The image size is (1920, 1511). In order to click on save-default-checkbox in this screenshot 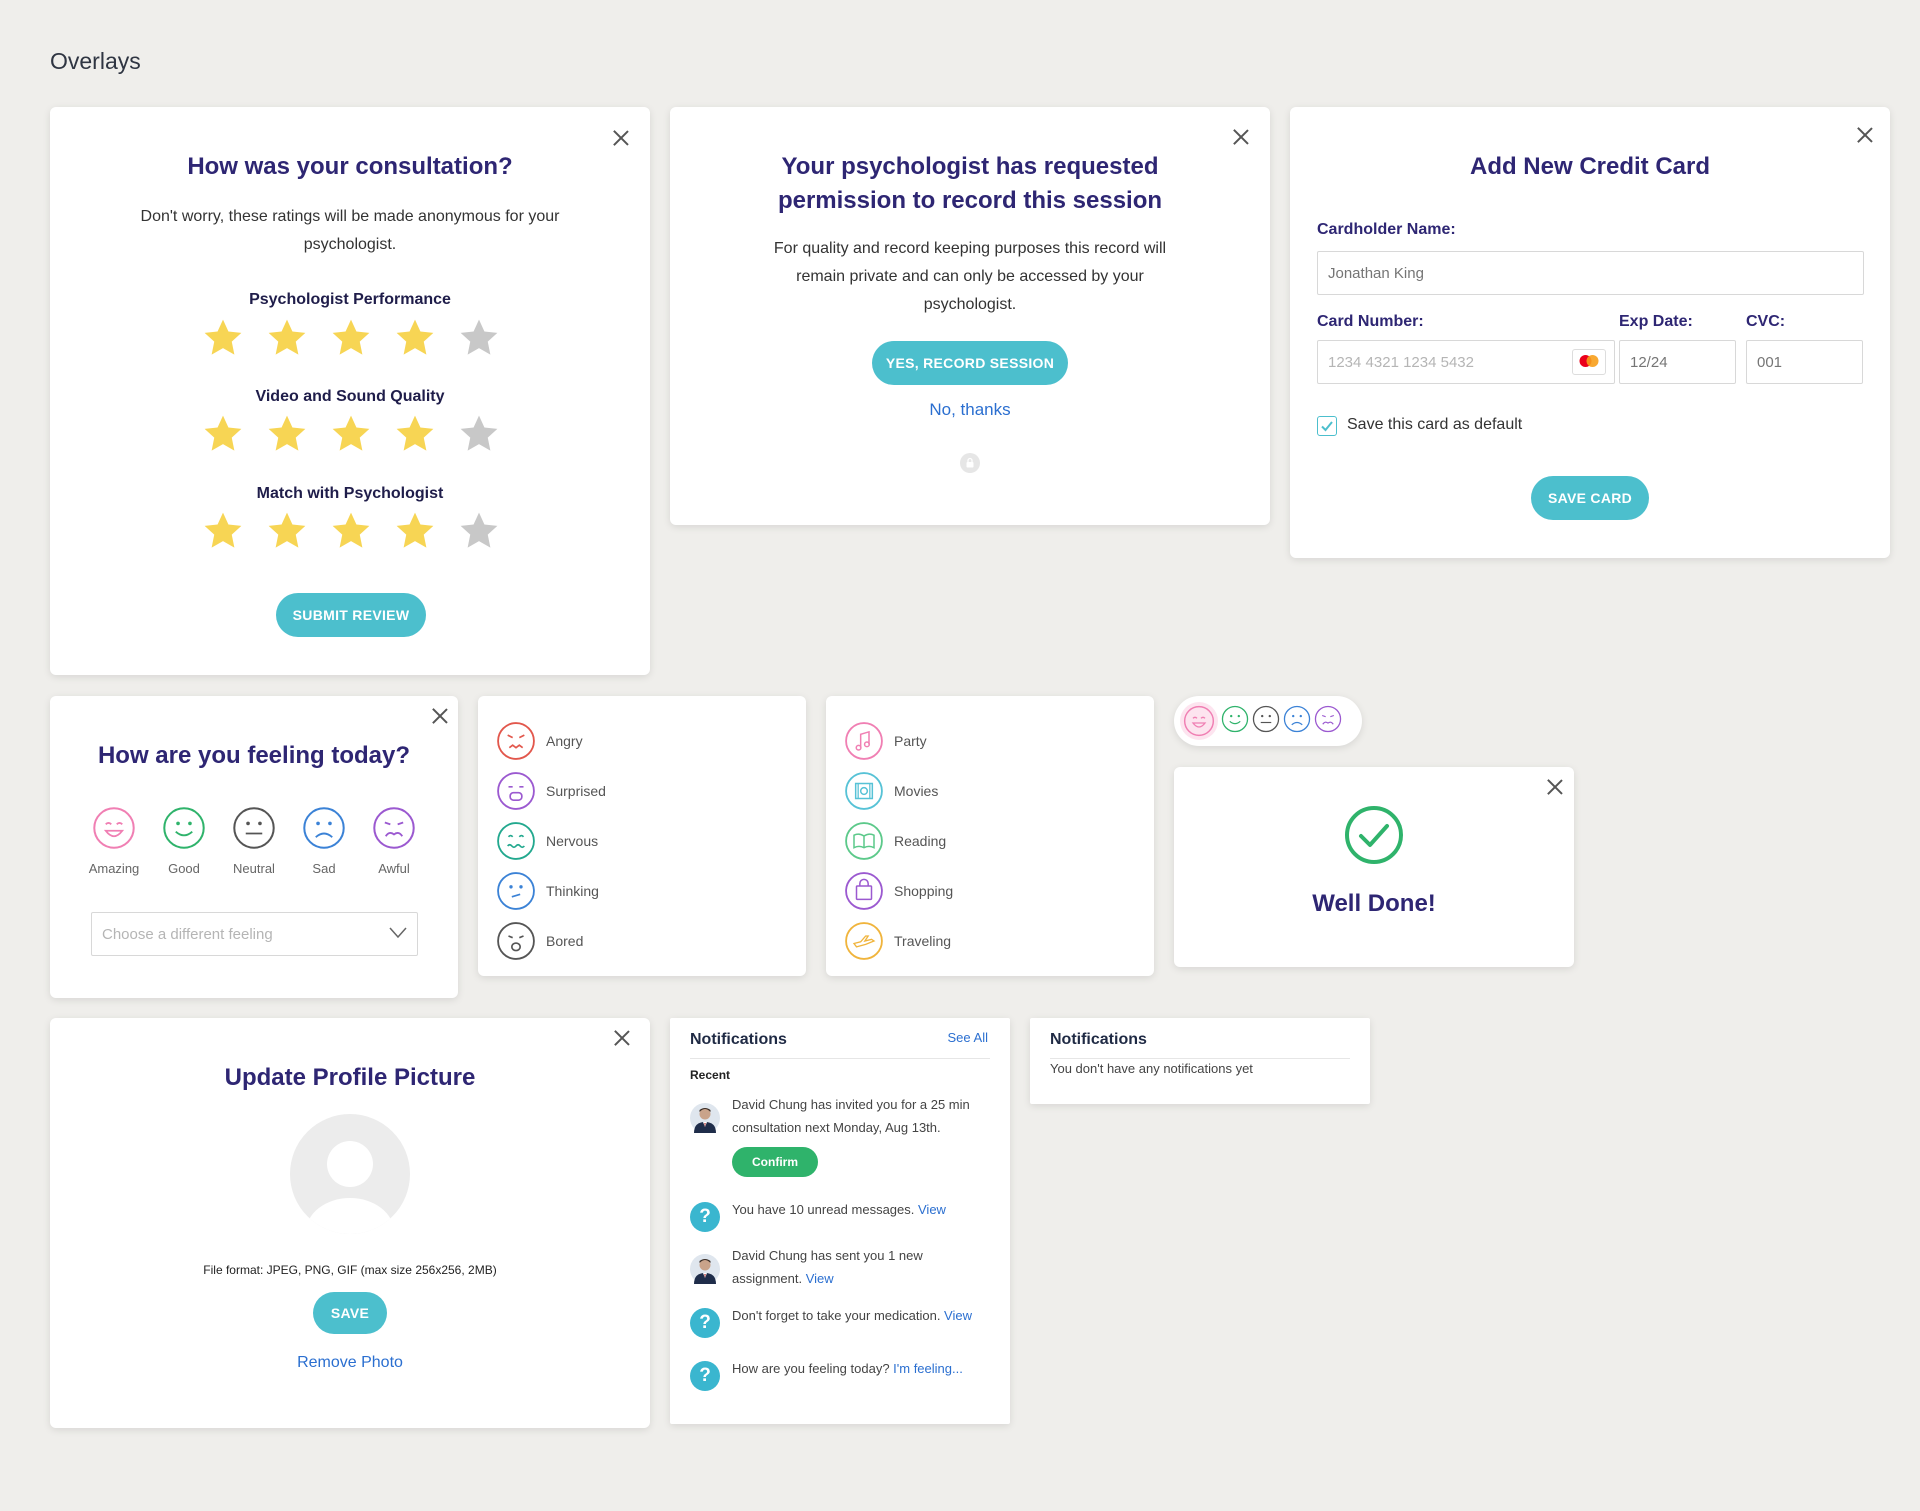, I will do `click(1327, 426)`.